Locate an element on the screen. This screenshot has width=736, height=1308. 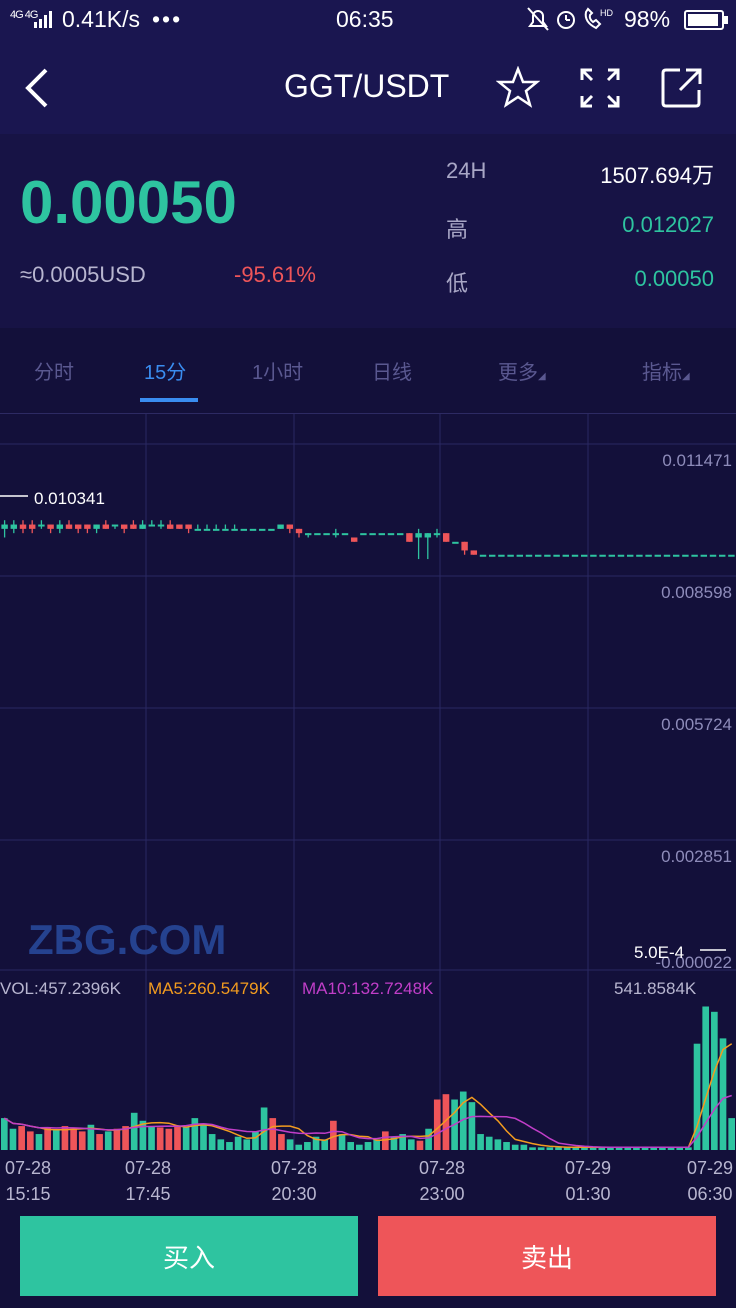
ma10-line is located at coordinates (367, 1121).